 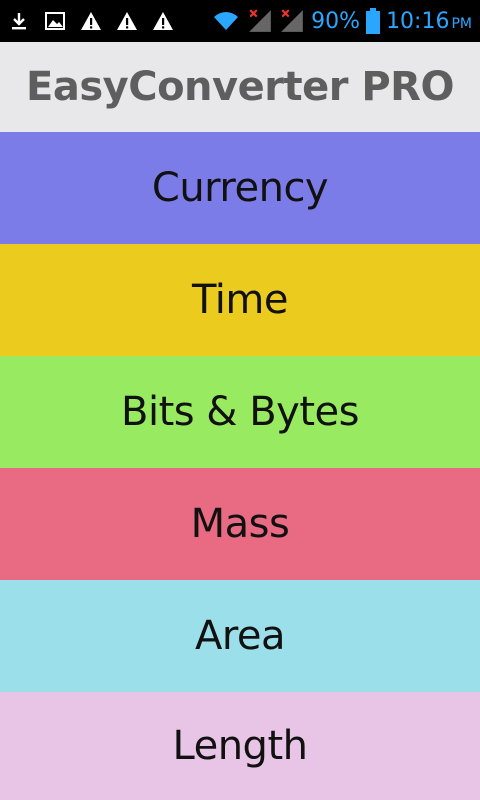 I want to click on menu-item-time: Time, so click(x=240, y=300).